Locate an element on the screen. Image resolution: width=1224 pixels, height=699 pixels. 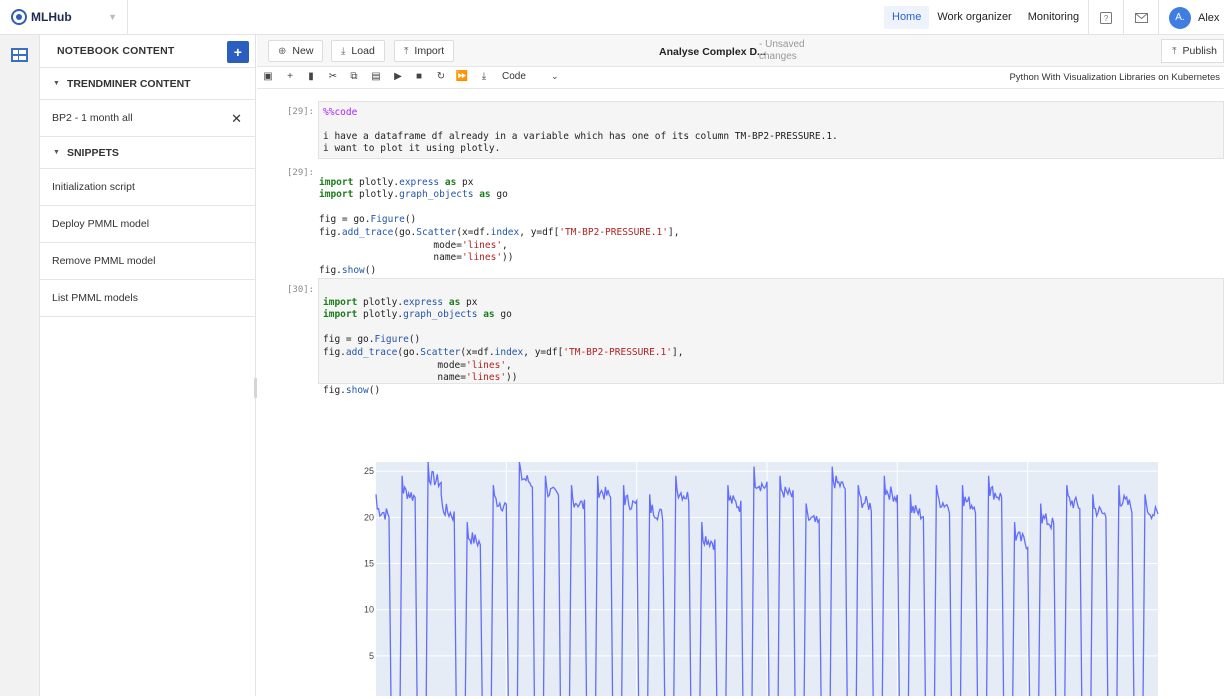
chevron-down-icon: ▼ is located at coordinates (112, 17).